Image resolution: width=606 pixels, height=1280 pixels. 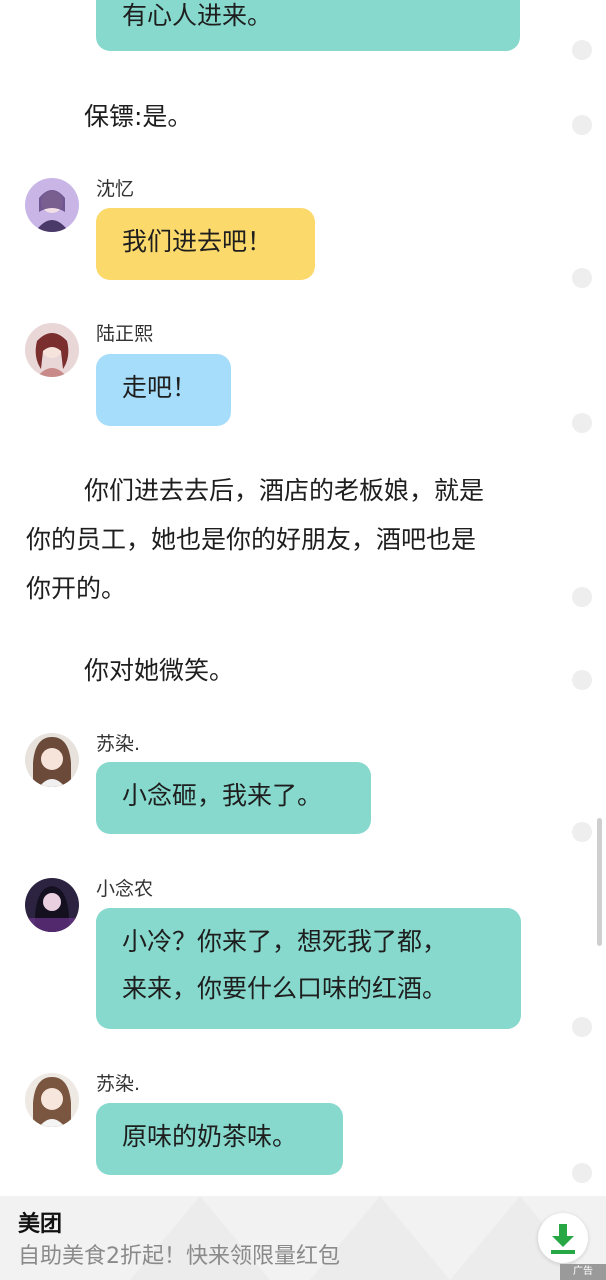 I want to click on chat-bubble-text: 小念砸，我来了。, so click(x=222, y=795).